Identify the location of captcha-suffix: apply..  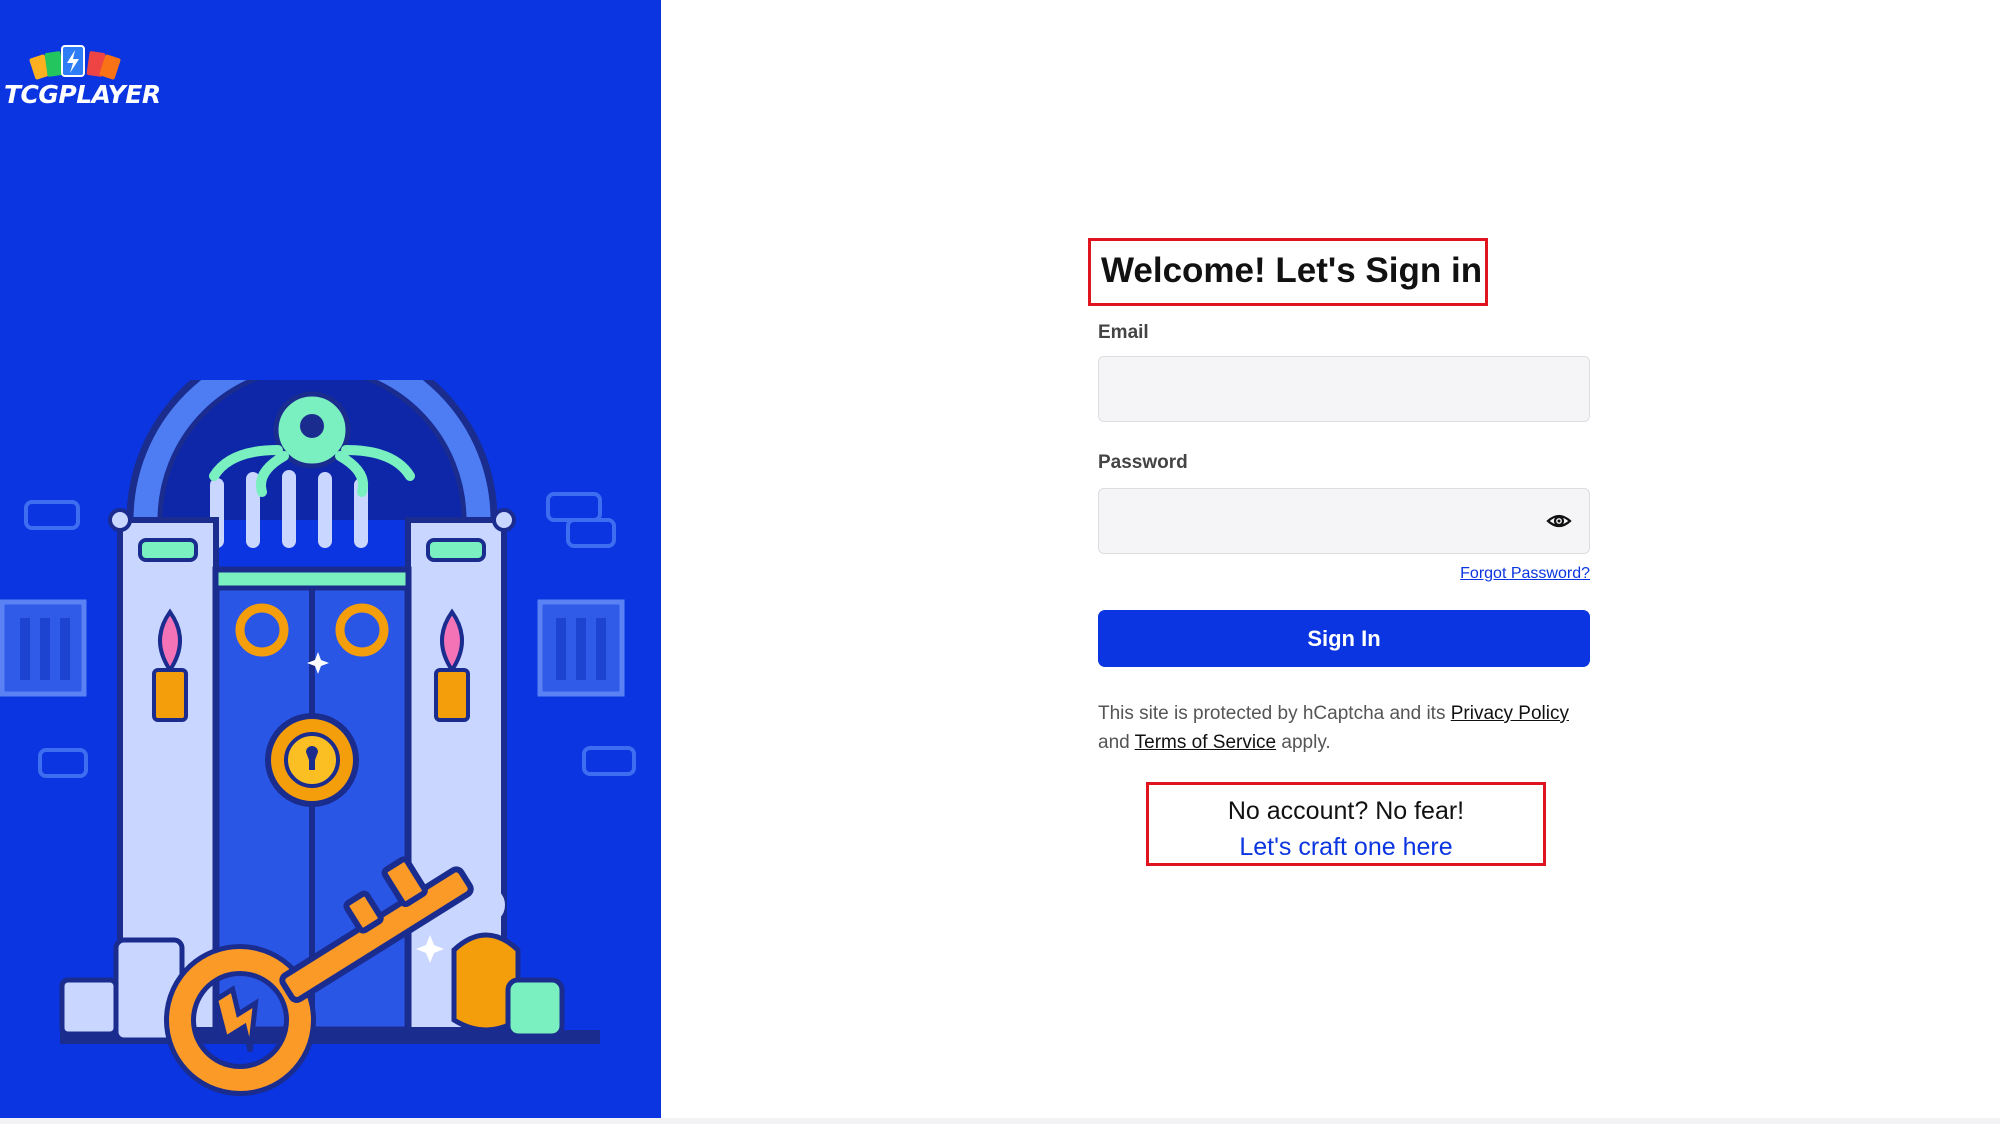
(1303, 742).